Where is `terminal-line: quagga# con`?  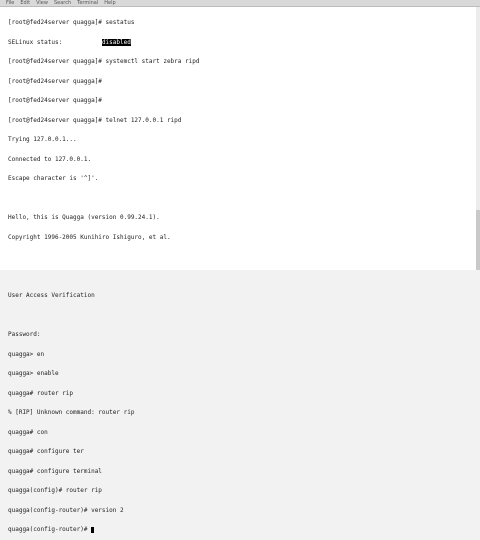 terminal-line: quagga# con is located at coordinates (28, 432).